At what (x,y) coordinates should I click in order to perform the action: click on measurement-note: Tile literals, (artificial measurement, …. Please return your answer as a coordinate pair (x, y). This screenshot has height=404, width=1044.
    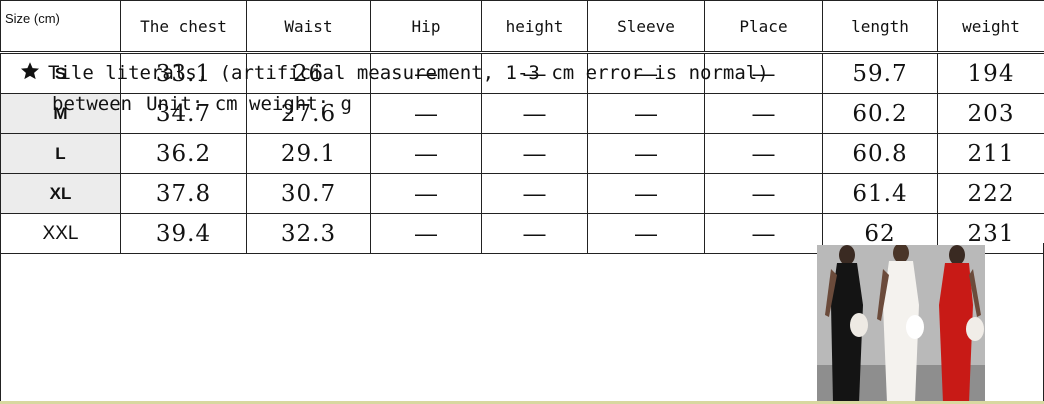
    Looking at the image, I should click on (394, 72).